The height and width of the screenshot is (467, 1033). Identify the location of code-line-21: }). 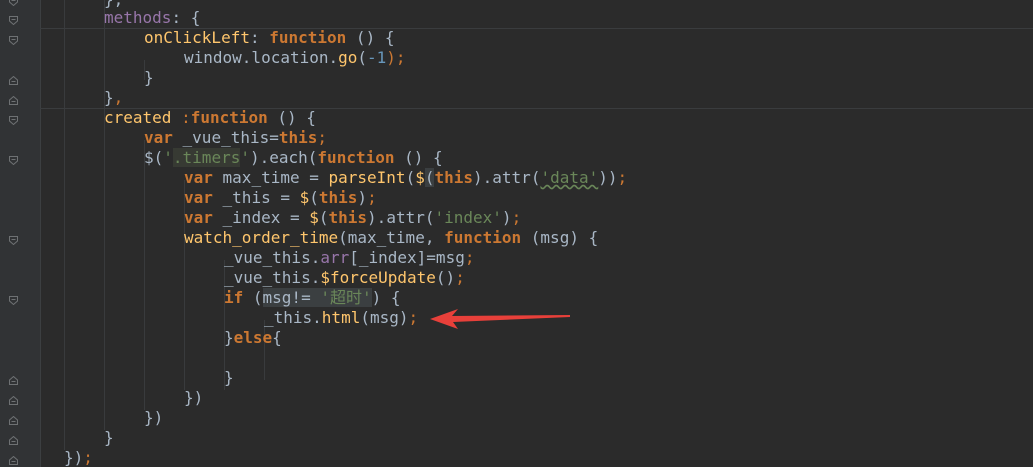
(153, 418).